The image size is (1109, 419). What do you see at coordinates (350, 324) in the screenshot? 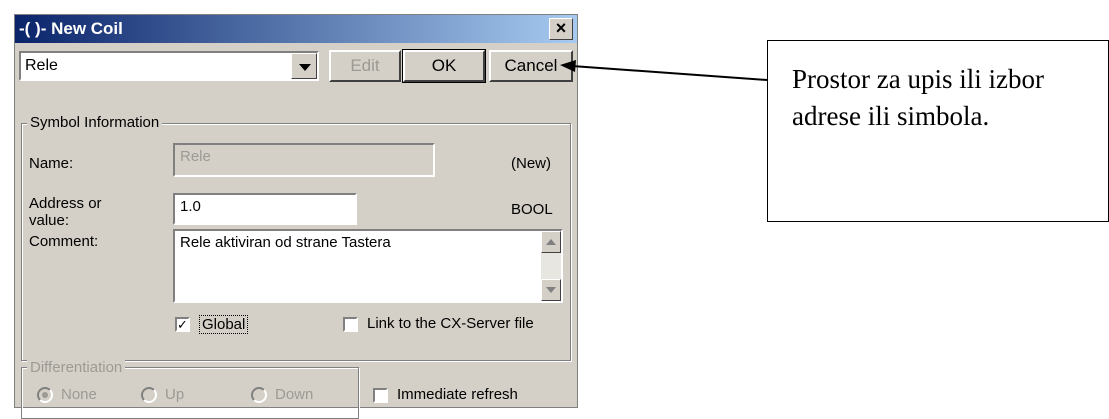
I see `link-cx-server-checkbox` at bounding box center [350, 324].